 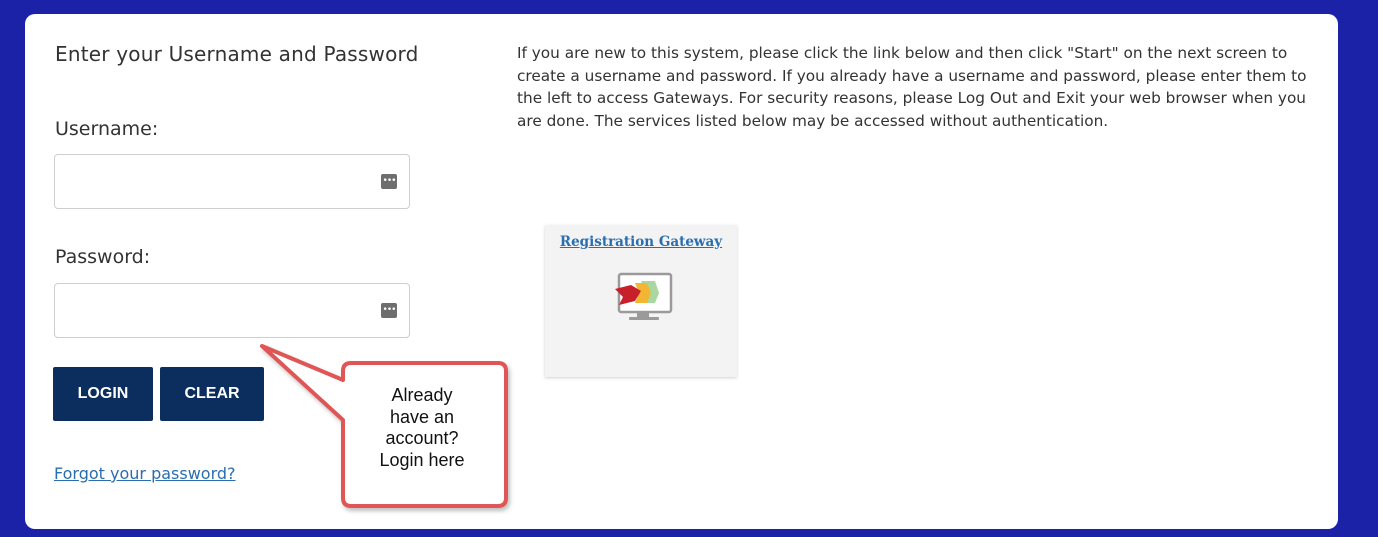 I want to click on login-heading: Enter your Username and Password, so click(x=237, y=54).